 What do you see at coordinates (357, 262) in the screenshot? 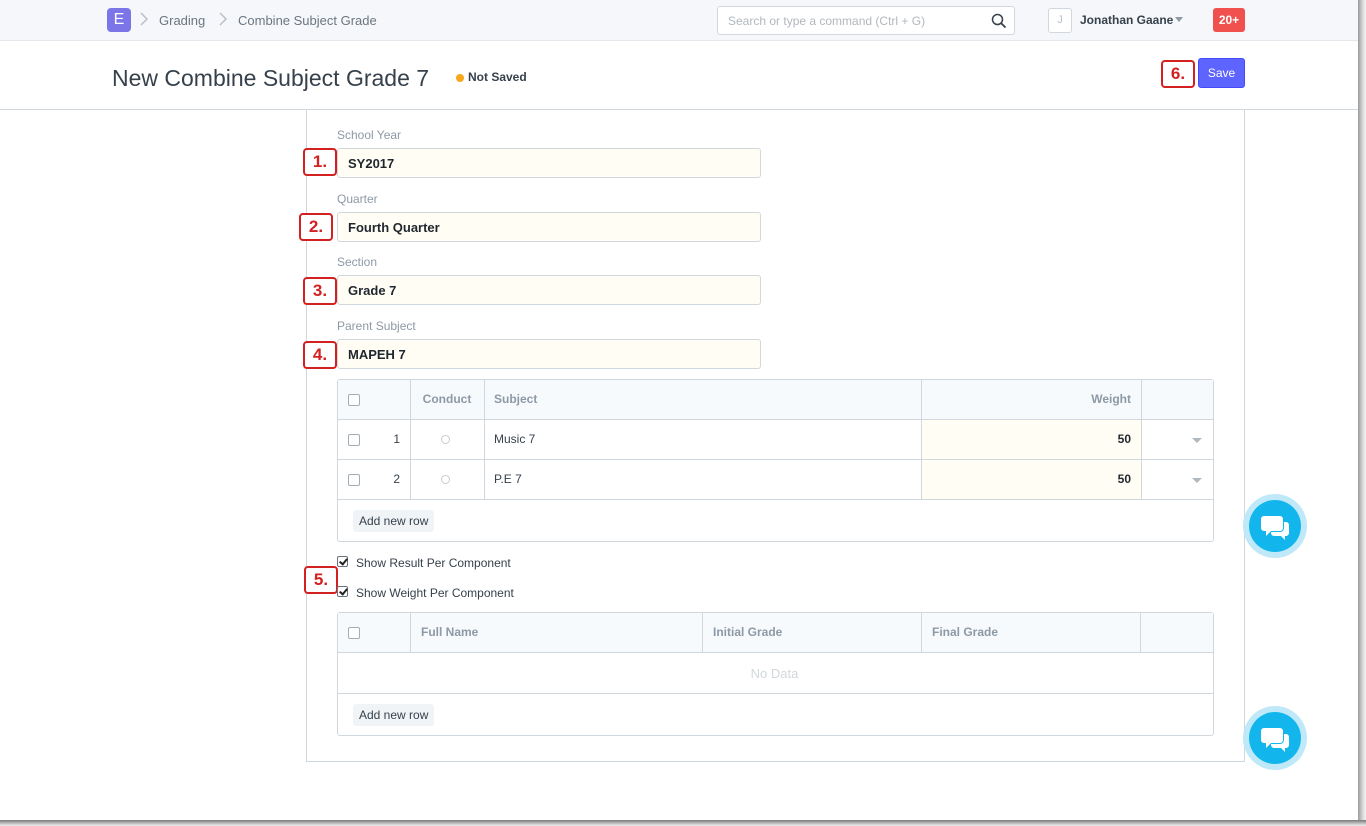
I see `section-label: Section` at bounding box center [357, 262].